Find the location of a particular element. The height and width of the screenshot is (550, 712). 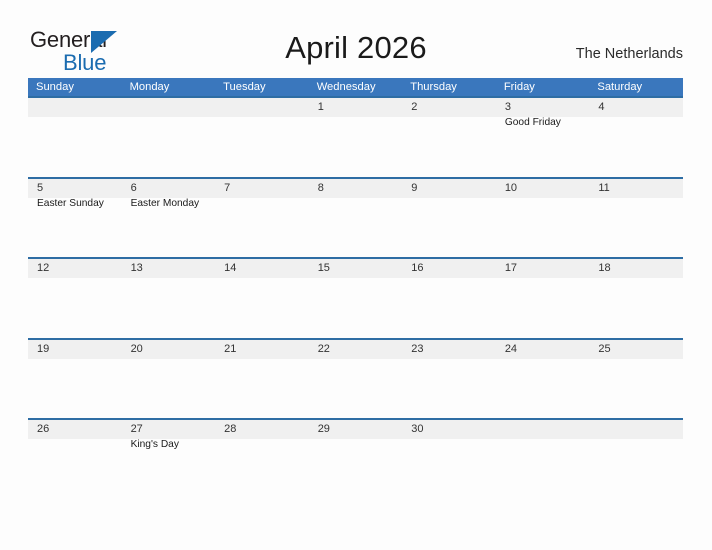

region-label: The Netherlands is located at coordinates (629, 54).